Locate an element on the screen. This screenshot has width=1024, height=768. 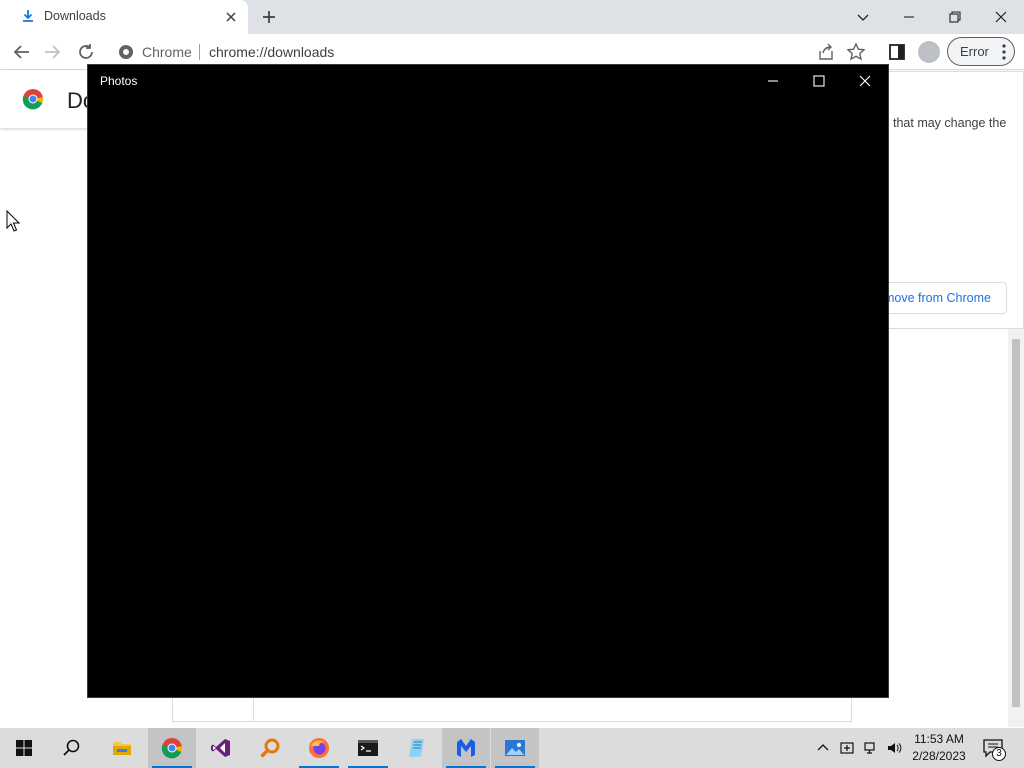
tab-downloads: Downloads is located at coordinates (124, 17).